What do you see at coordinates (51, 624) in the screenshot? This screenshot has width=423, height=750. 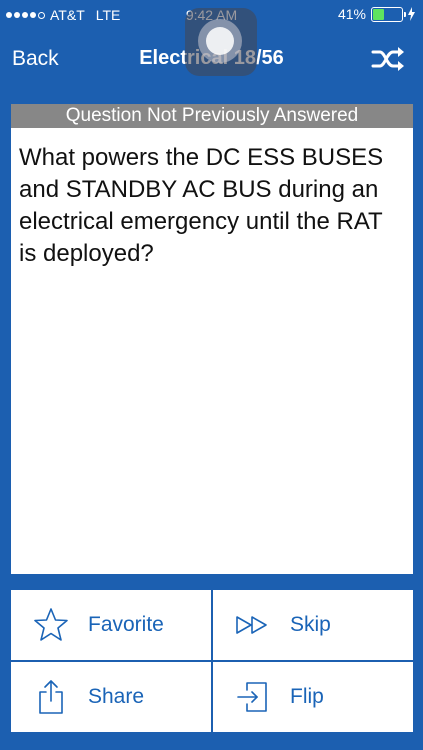 I see `star-icon` at bounding box center [51, 624].